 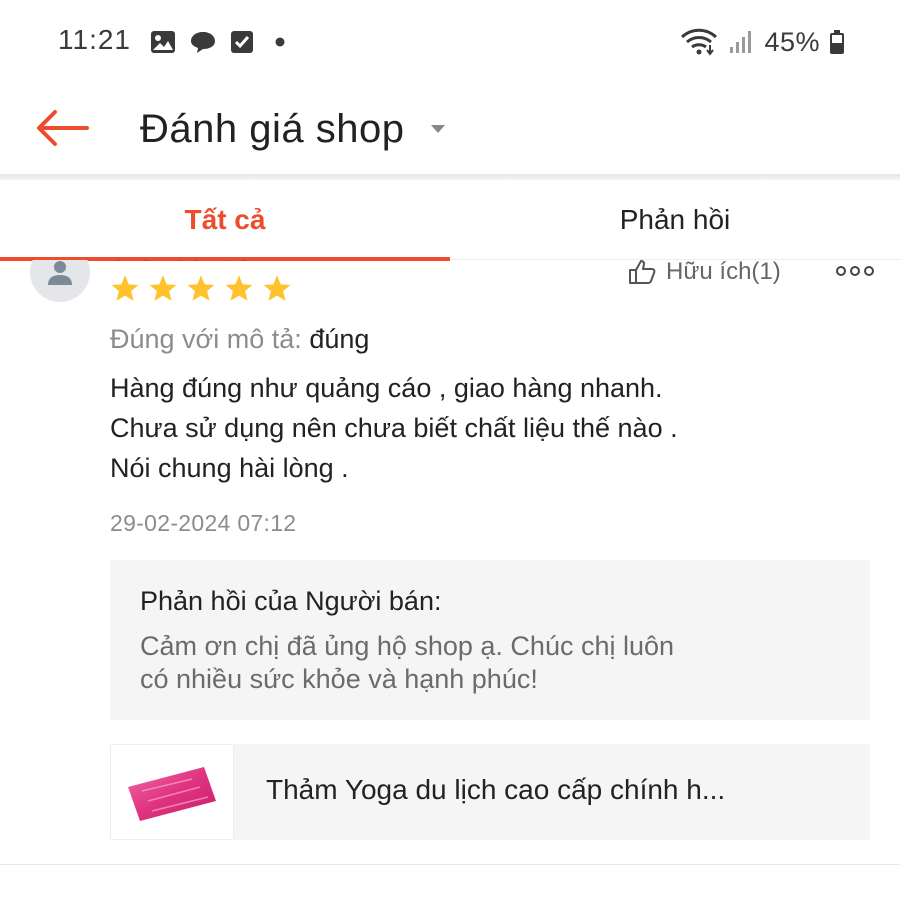 I want to click on description-match: Đúng với mô tả: đúng, so click(x=239, y=339).